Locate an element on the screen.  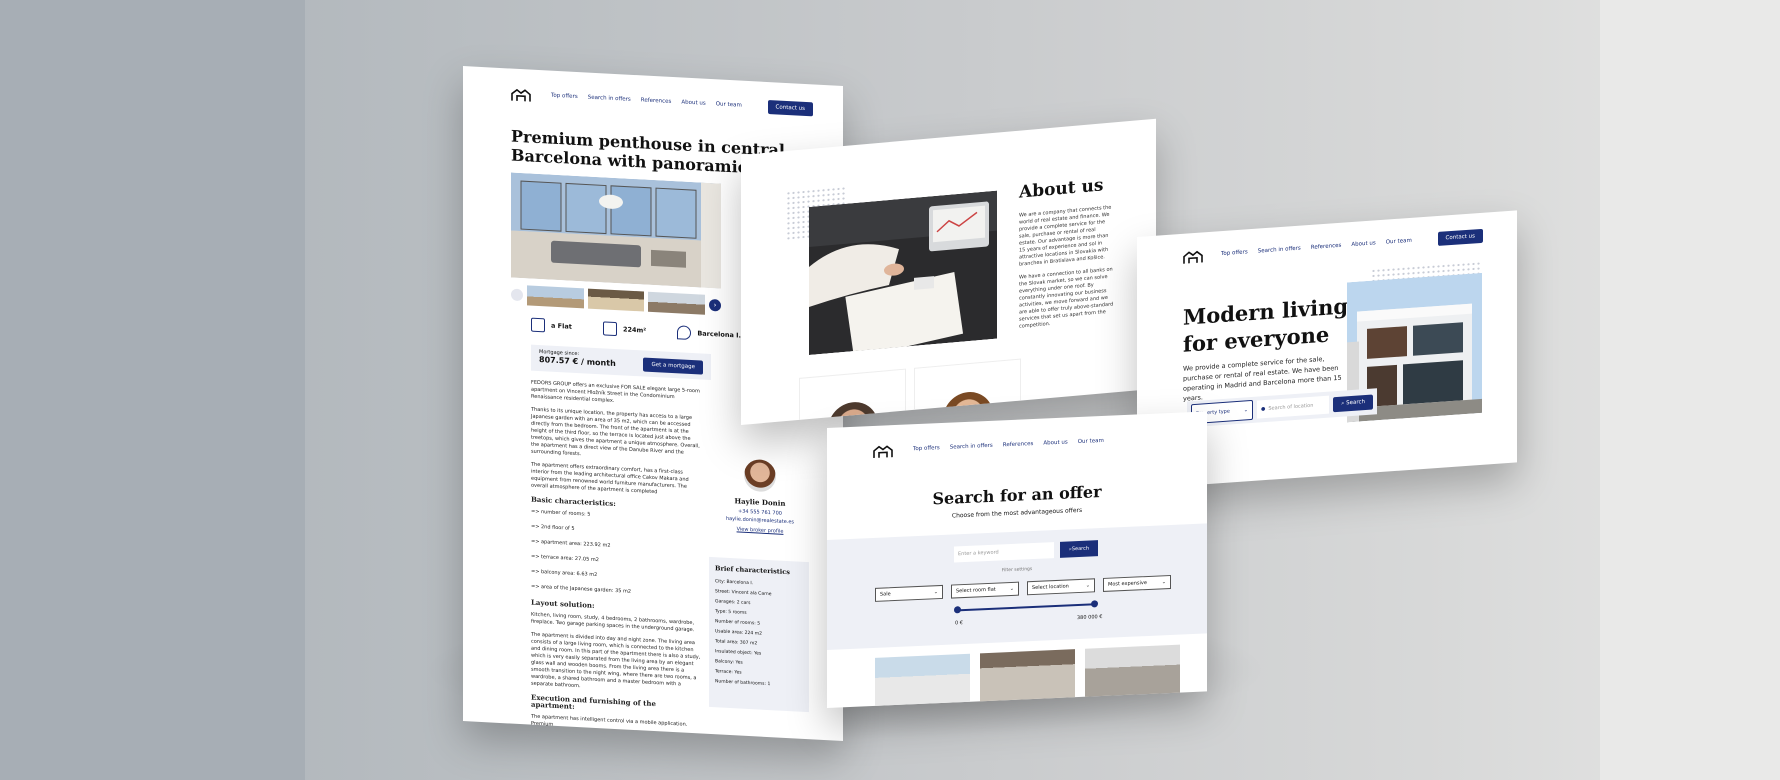
select-value: Select room flat is located at coordinates (976, 590).